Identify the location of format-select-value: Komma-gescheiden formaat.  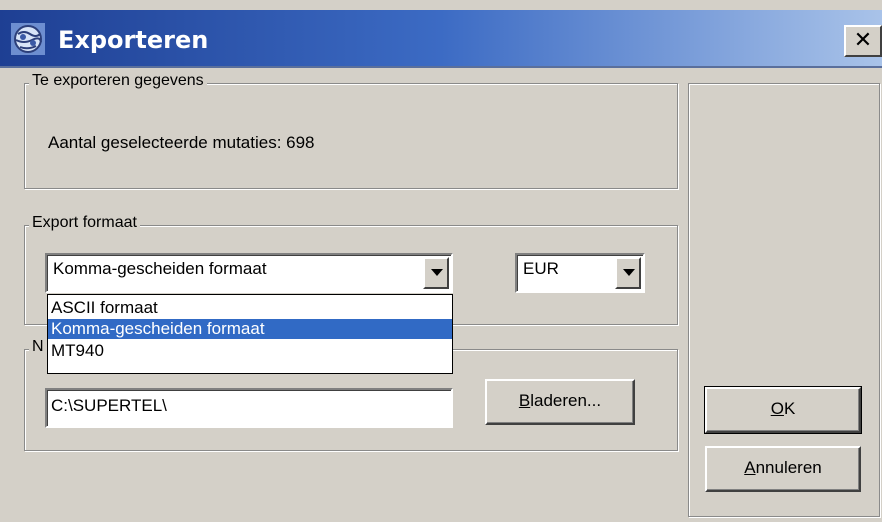
(160, 268).